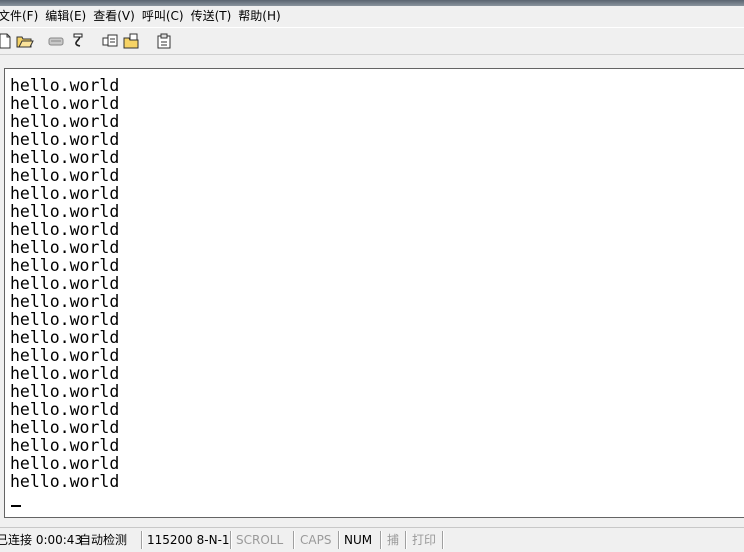  Describe the element at coordinates (316, 540) in the screenshot. I see `status-caps: CAPS` at that location.